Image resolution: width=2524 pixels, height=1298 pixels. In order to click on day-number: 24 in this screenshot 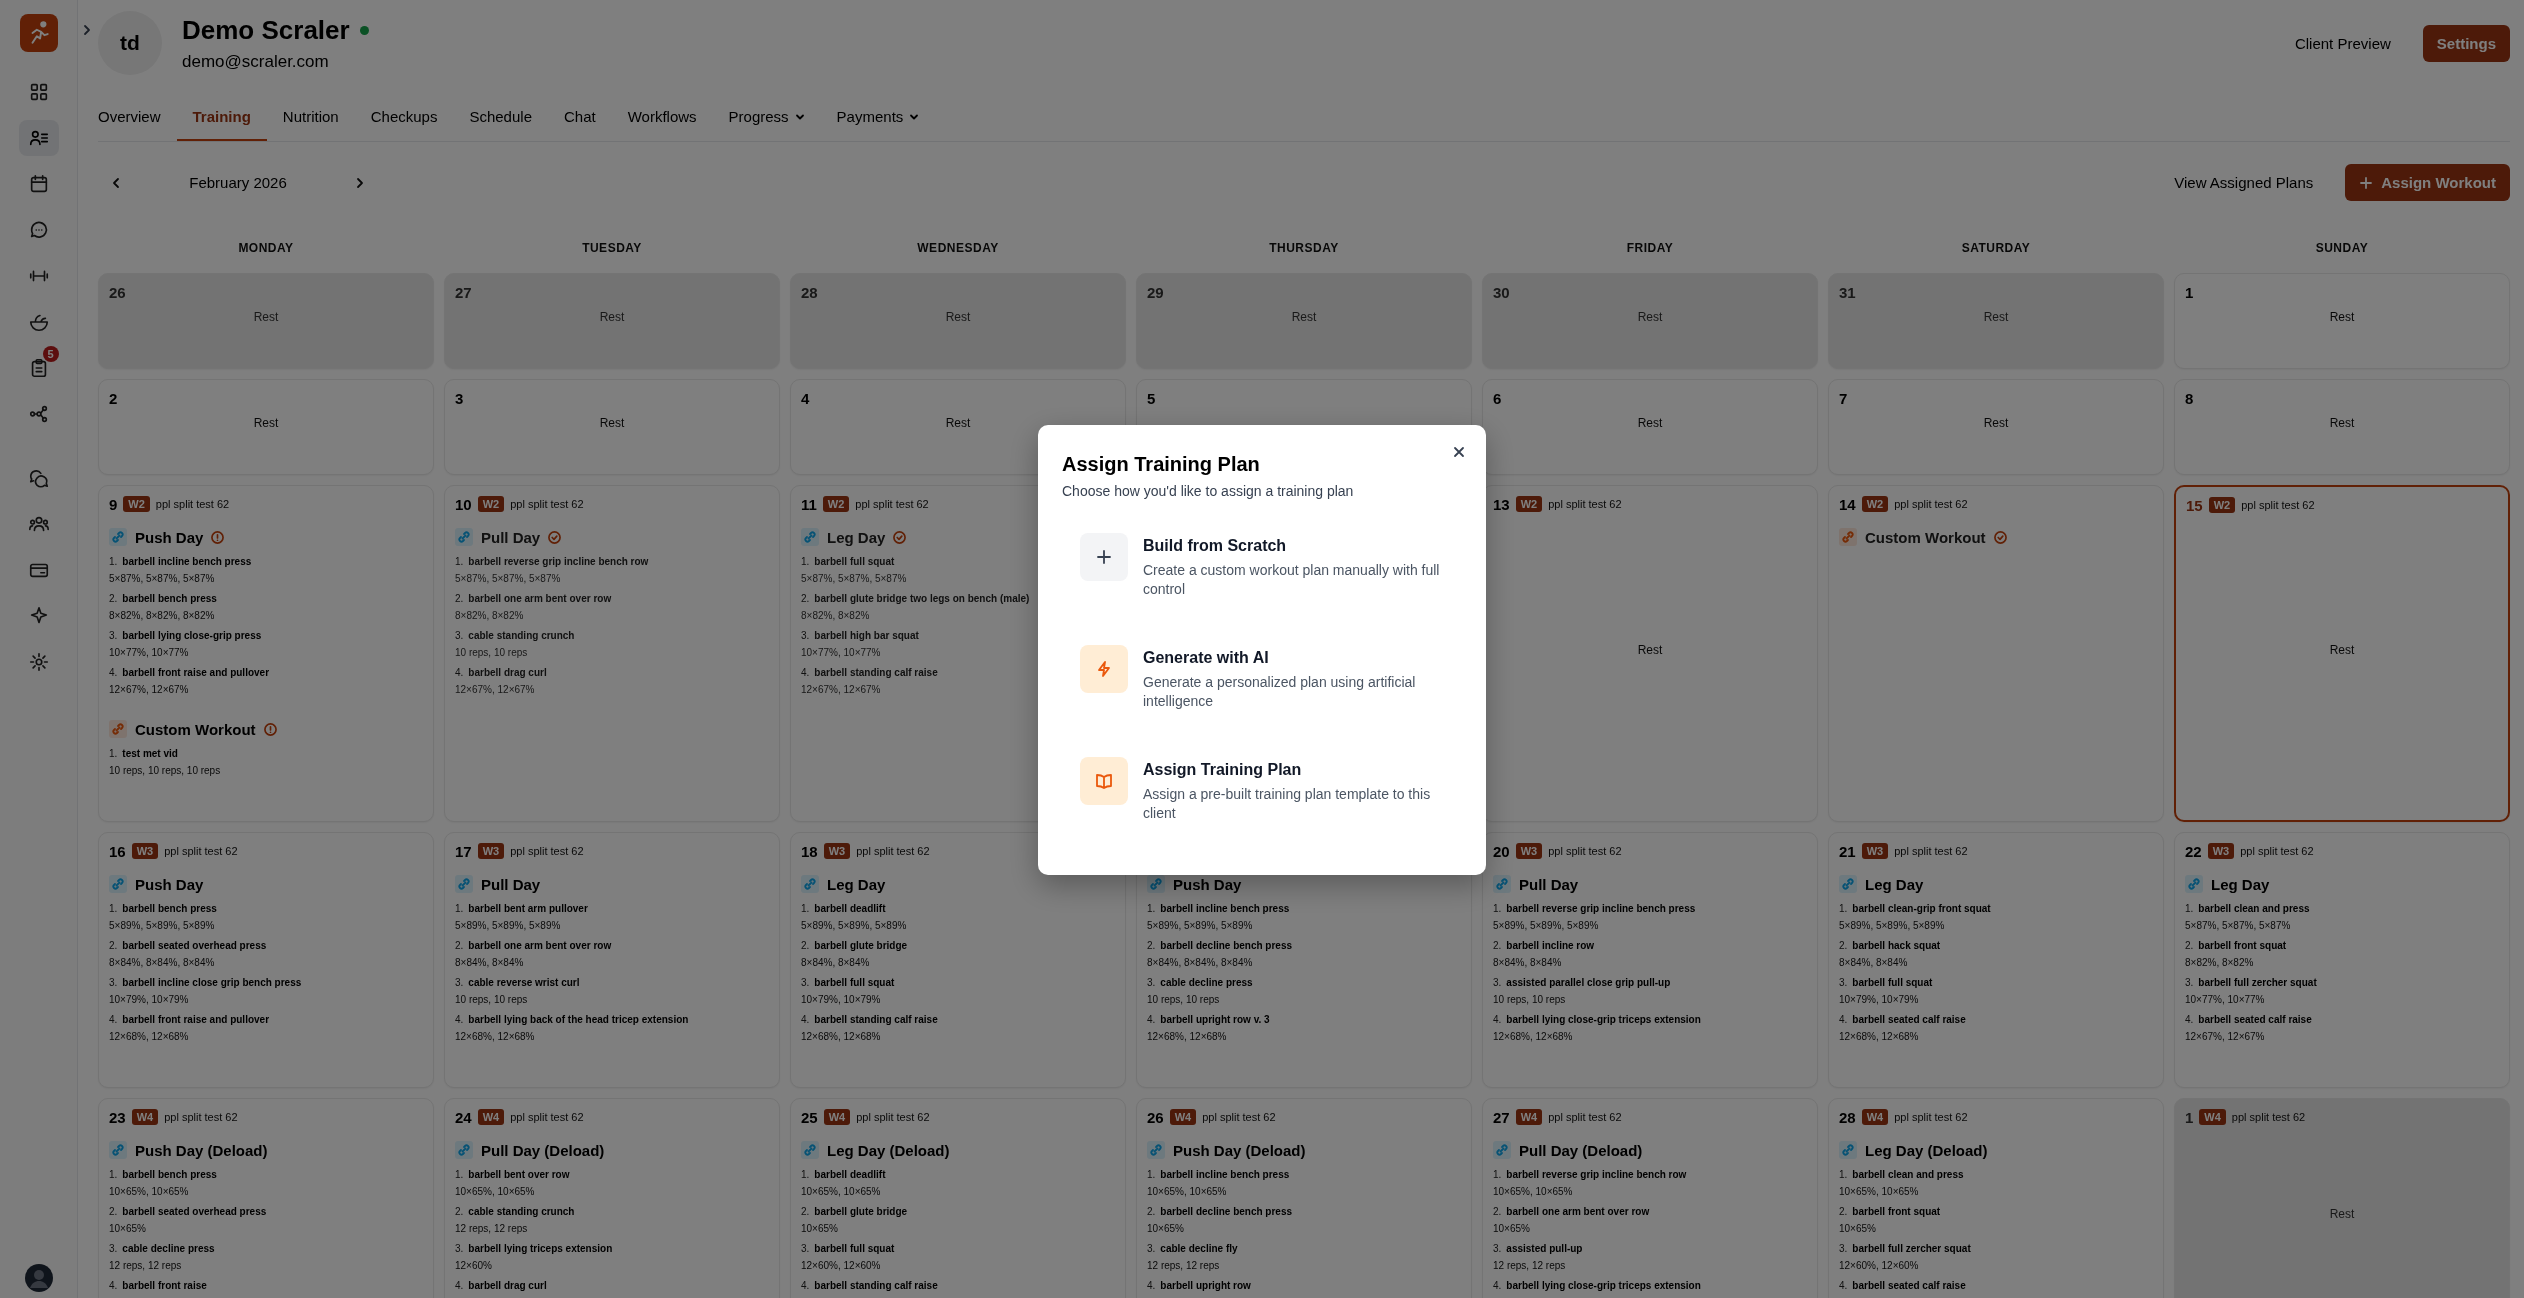, I will do `click(463, 1117)`.